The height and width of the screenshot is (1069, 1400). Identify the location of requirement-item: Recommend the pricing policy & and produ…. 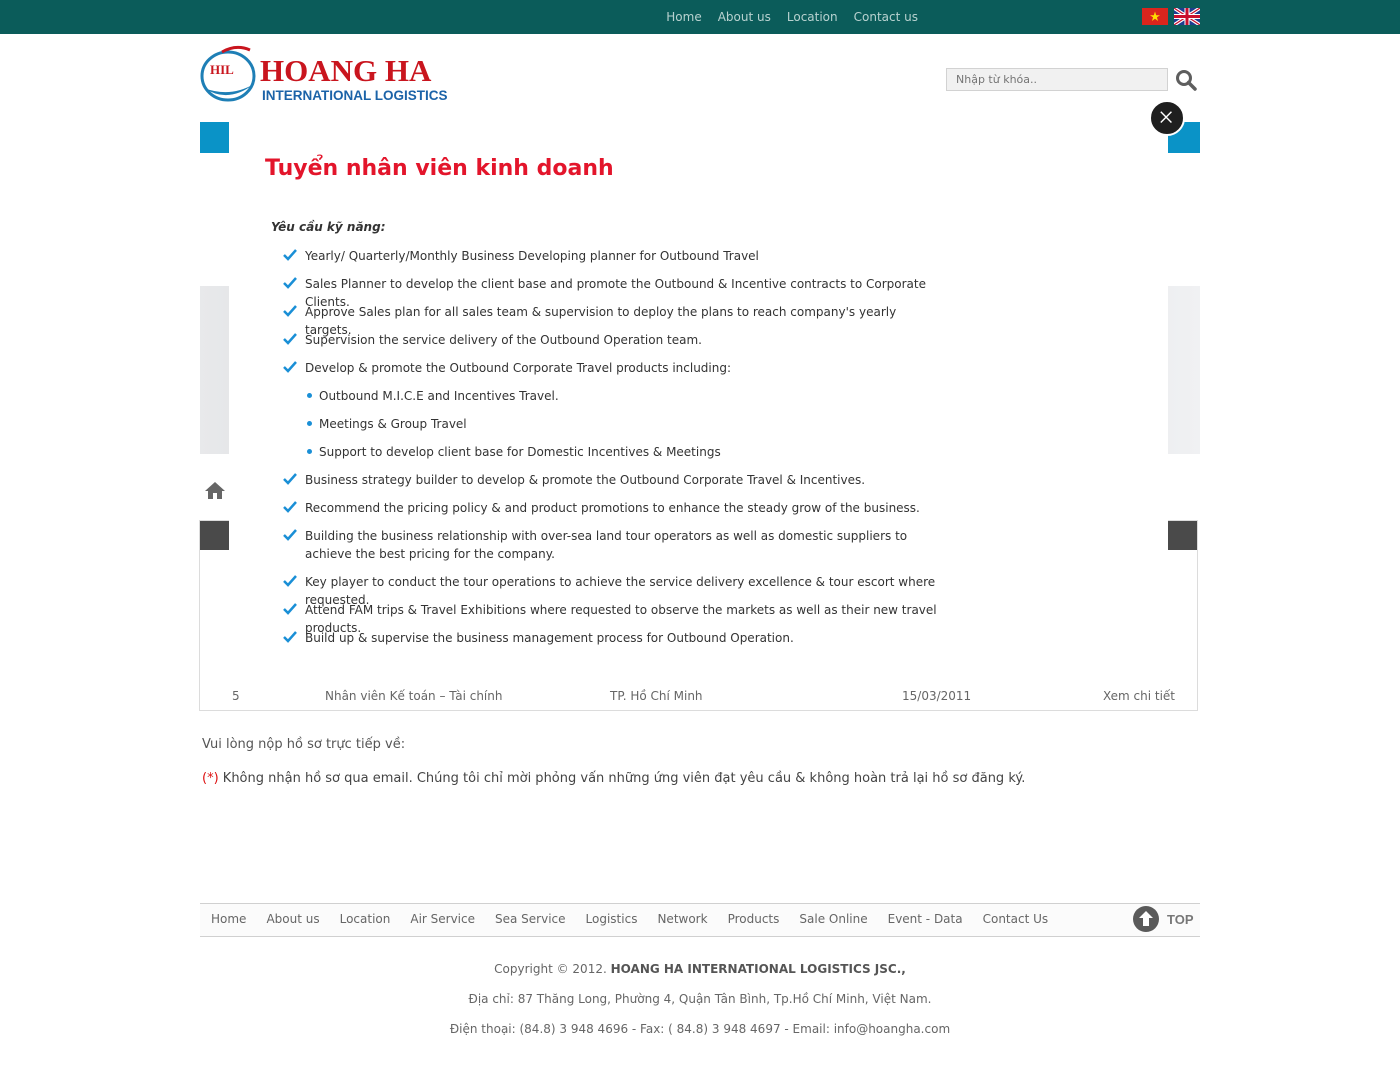
(614, 508).